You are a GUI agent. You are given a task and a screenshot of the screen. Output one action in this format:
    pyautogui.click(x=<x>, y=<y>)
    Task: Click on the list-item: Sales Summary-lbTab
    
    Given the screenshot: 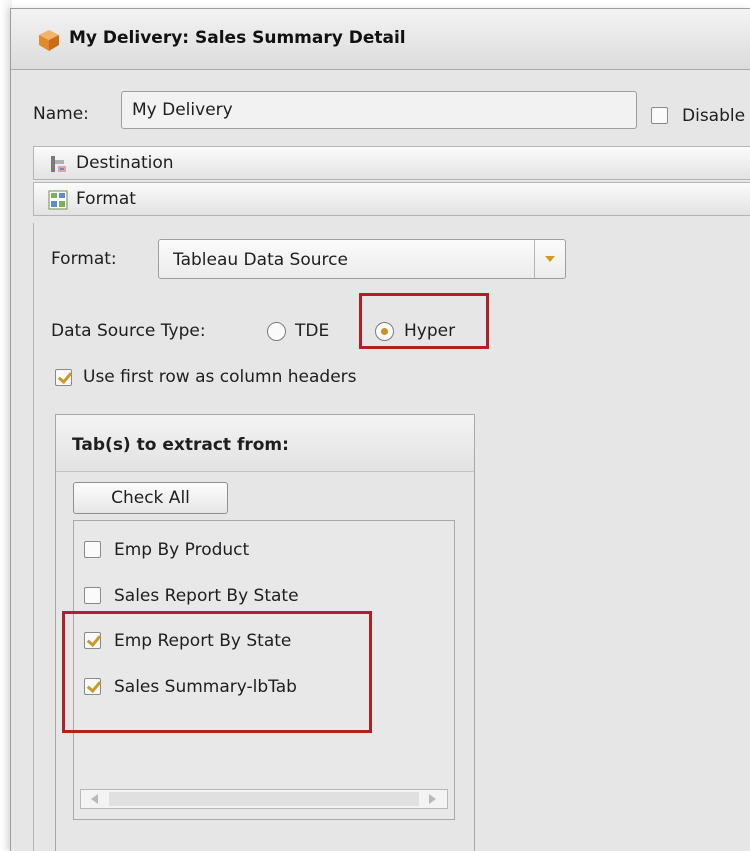 What is the action you would take?
    pyautogui.click(x=254, y=687)
    